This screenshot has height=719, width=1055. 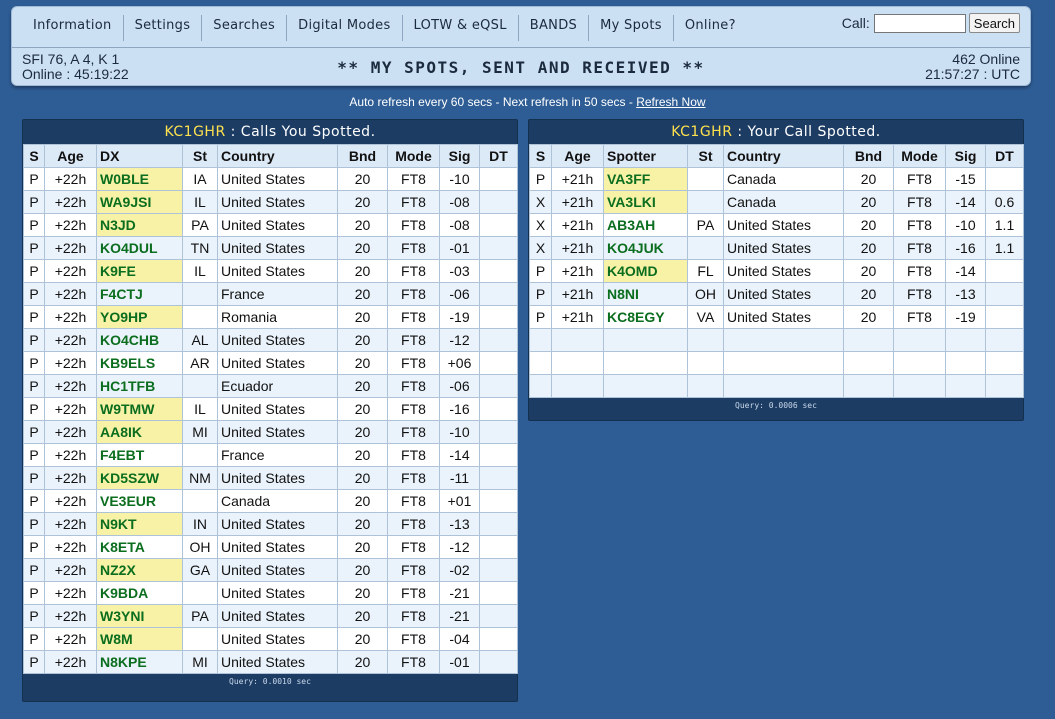 What do you see at coordinates (139, 409) in the screenshot?
I see `cell-callsign: W9TMW` at bounding box center [139, 409].